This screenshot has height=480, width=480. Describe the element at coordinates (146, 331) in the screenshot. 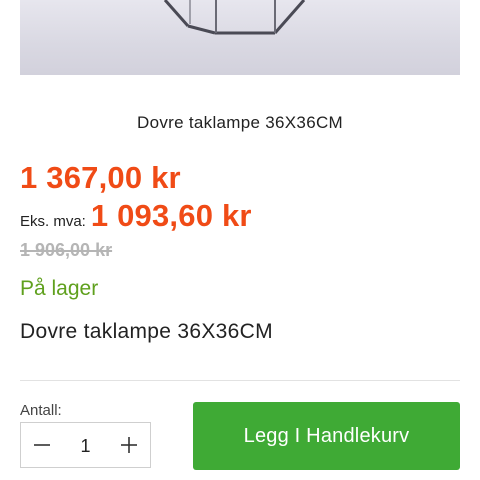

I see `product-title: Dovre taklampe 36X36CM` at that location.